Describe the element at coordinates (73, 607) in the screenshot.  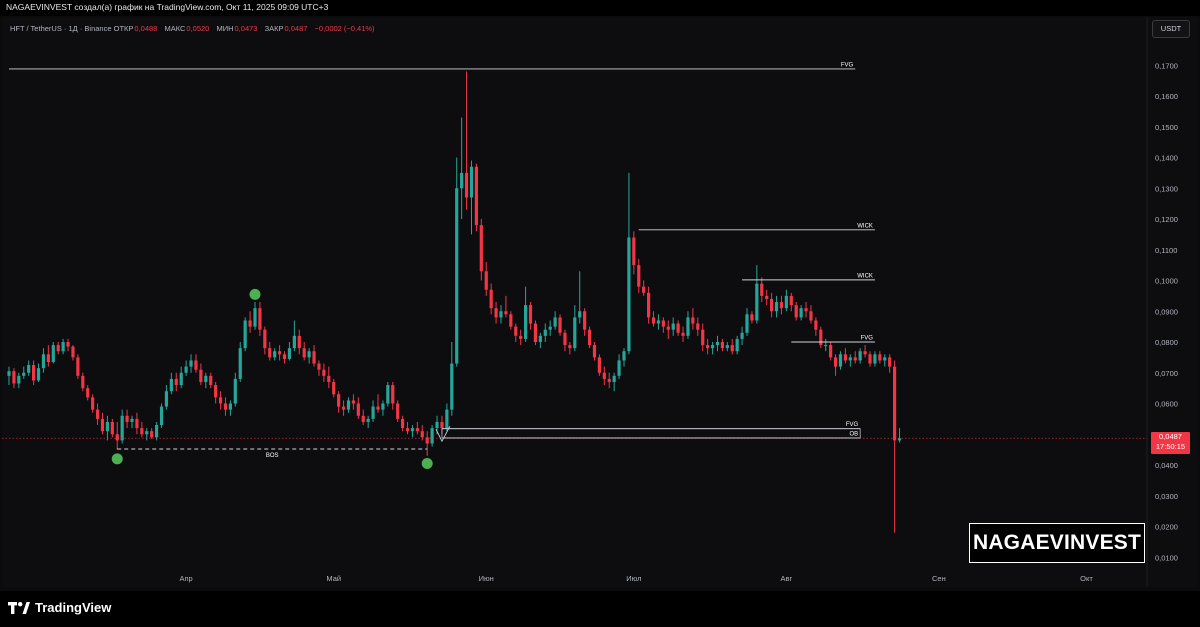
I see `tradingview-logo-text: TradingView` at that location.